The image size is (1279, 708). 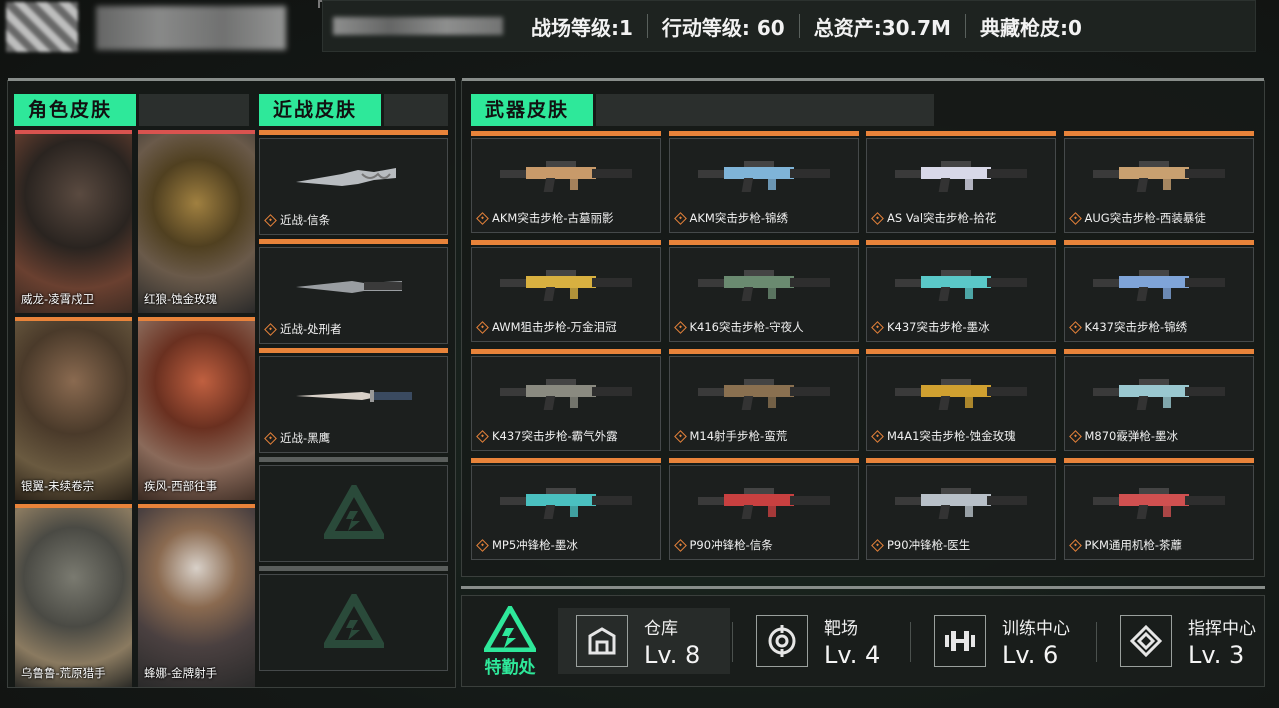 I want to click on weapon-skin-card: P90冲锋枪-医生, so click(x=961, y=512).